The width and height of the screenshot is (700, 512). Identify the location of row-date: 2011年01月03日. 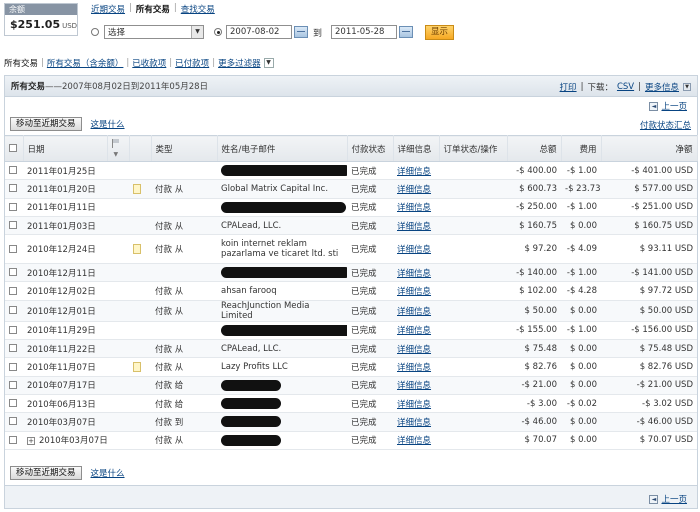
(65, 226).